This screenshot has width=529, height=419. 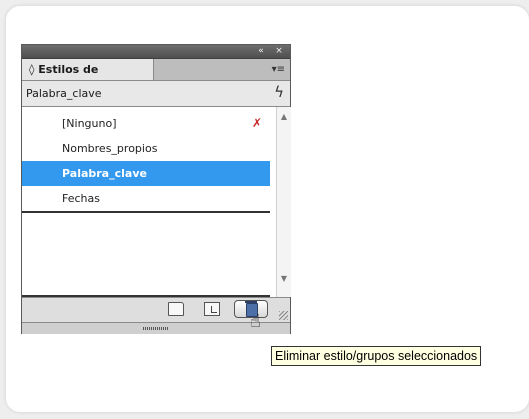 I want to click on resize-grip-icon, so click(x=283, y=315).